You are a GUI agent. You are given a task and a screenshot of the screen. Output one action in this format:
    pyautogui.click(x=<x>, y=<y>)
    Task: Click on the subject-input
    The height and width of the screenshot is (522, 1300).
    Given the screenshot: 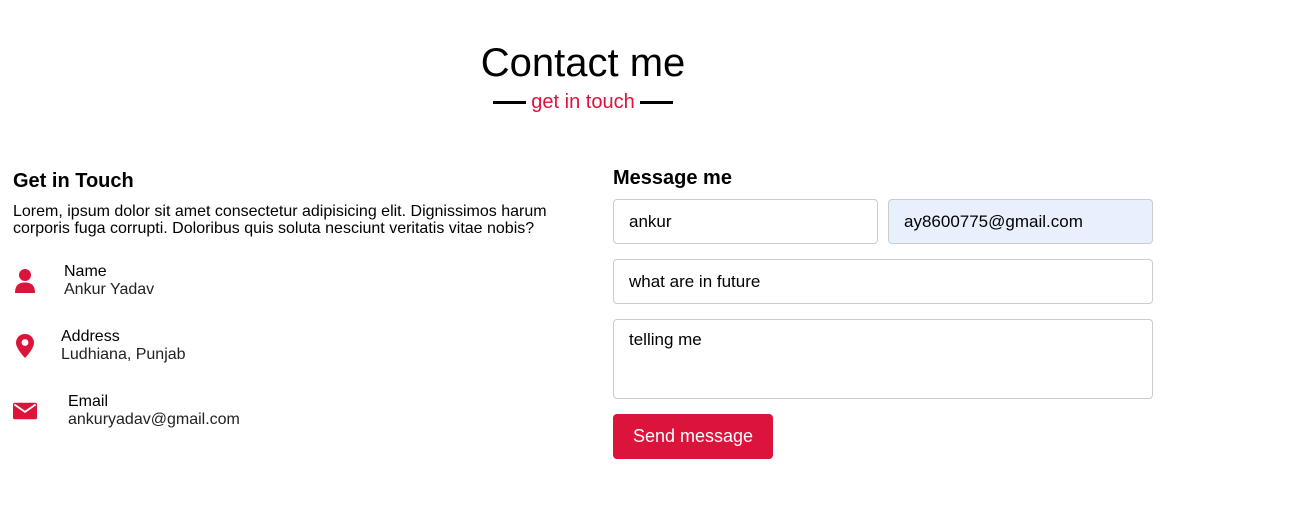 What is the action you would take?
    pyautogui.click(x=883, y=281)
    